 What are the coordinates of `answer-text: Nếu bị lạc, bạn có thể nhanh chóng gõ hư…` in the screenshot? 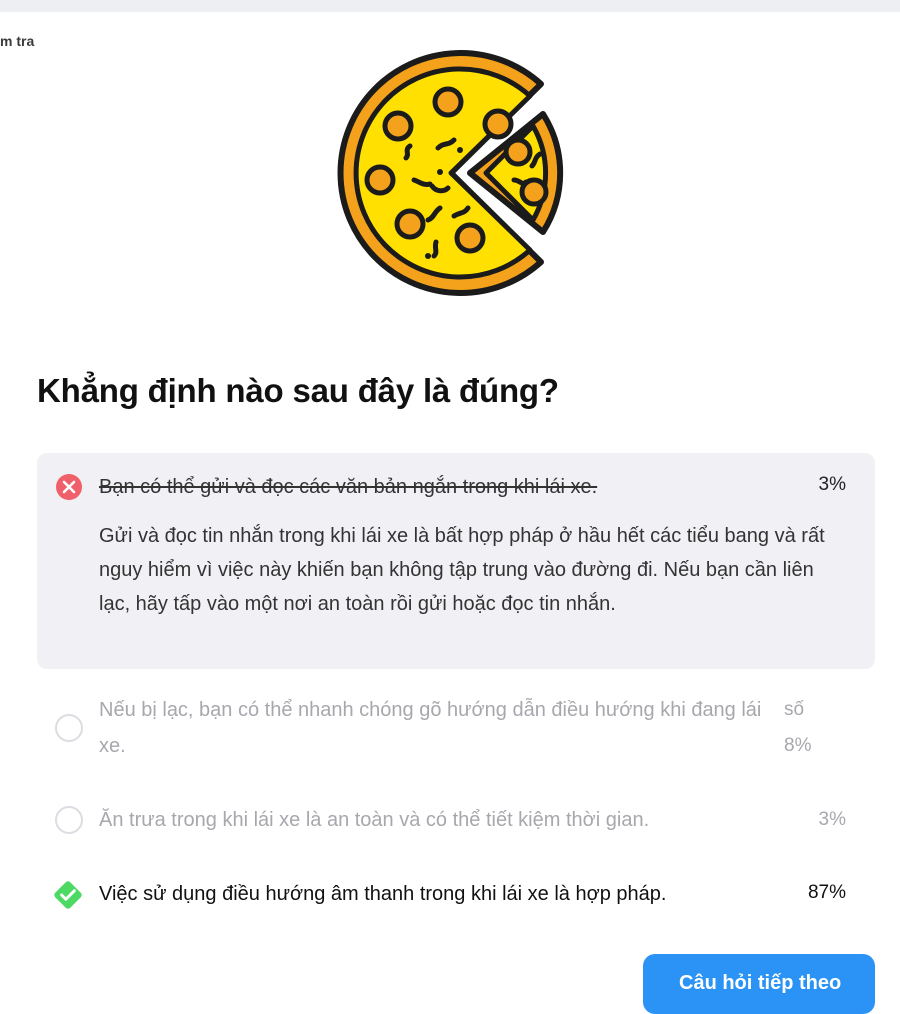 It's located at (430, 728).